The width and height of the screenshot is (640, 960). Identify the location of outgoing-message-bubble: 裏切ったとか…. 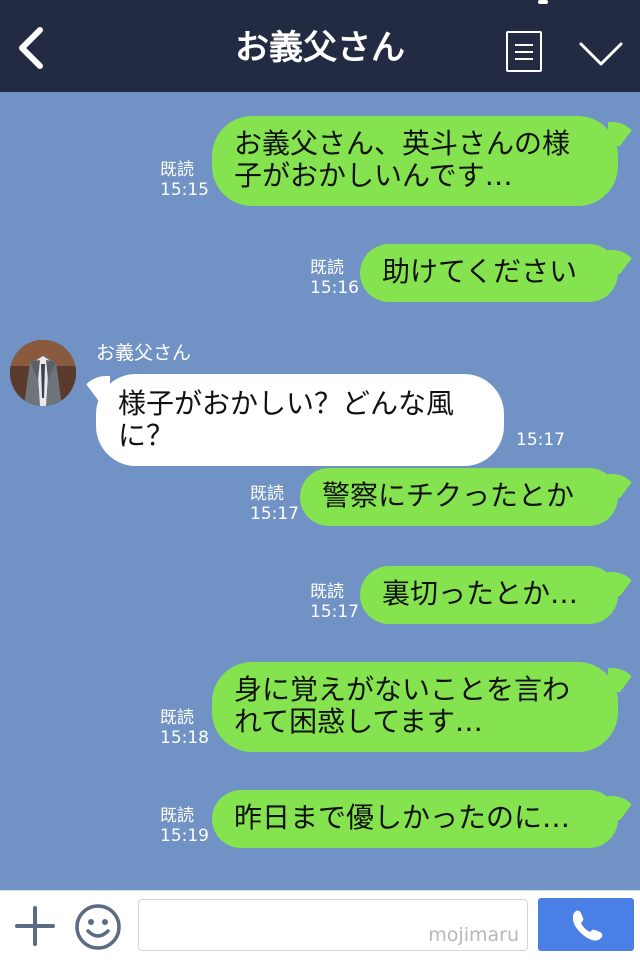
(489, 595).